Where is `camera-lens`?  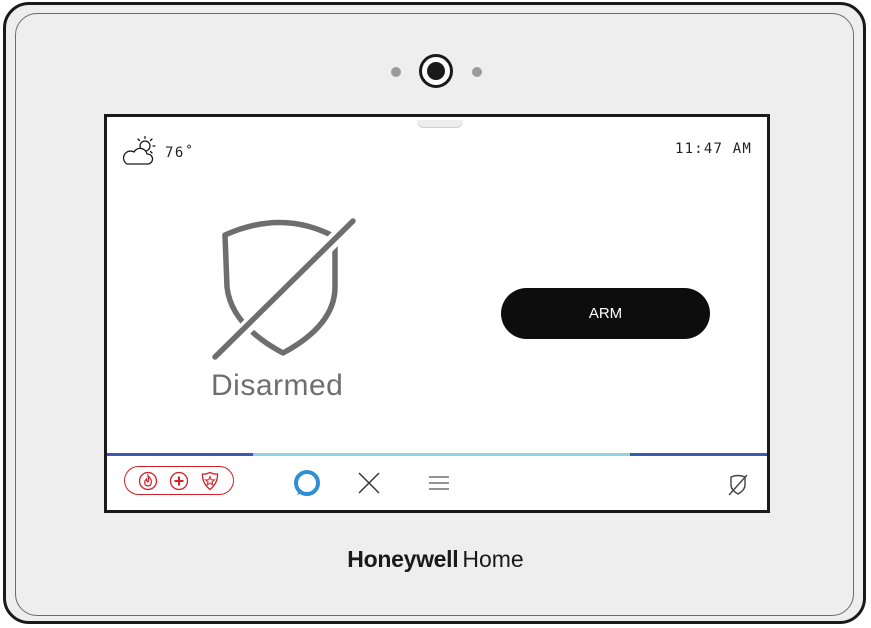 camera-lens is located at coordinates (436, 71).